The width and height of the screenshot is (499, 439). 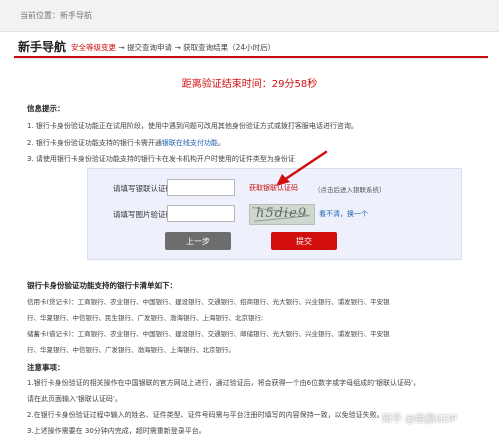 I want to click on captcha-input, so click(x=201, y=213).